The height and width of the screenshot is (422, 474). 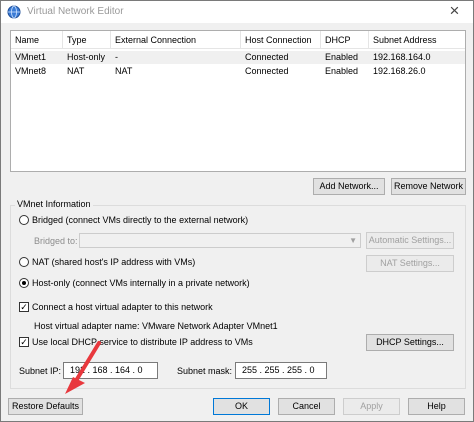 I want to click on dhcp-checkbox: ✓, so click(x=24, y=342).